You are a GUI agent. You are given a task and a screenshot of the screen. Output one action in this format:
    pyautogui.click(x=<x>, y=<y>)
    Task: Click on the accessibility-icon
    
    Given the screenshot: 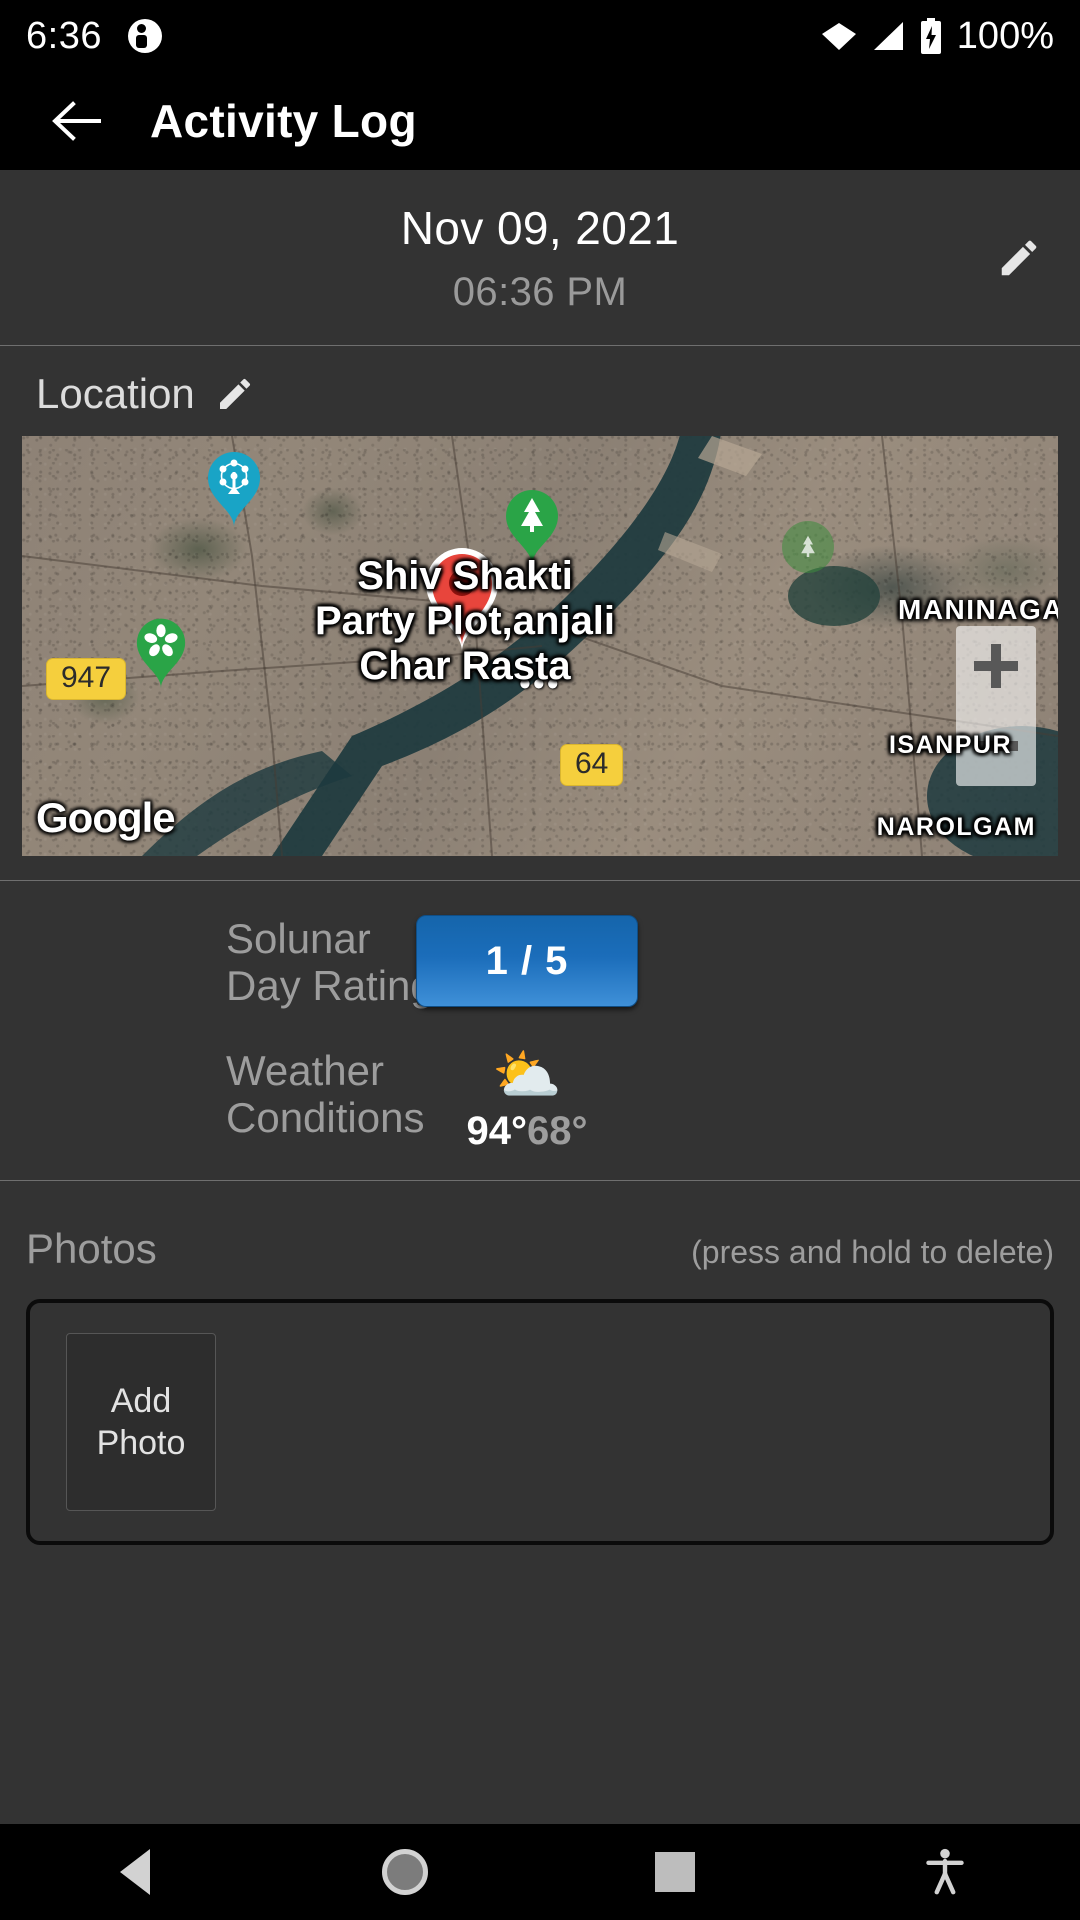 What is the action you would take?
    pyautogui.click(x=945, y=1871)
    